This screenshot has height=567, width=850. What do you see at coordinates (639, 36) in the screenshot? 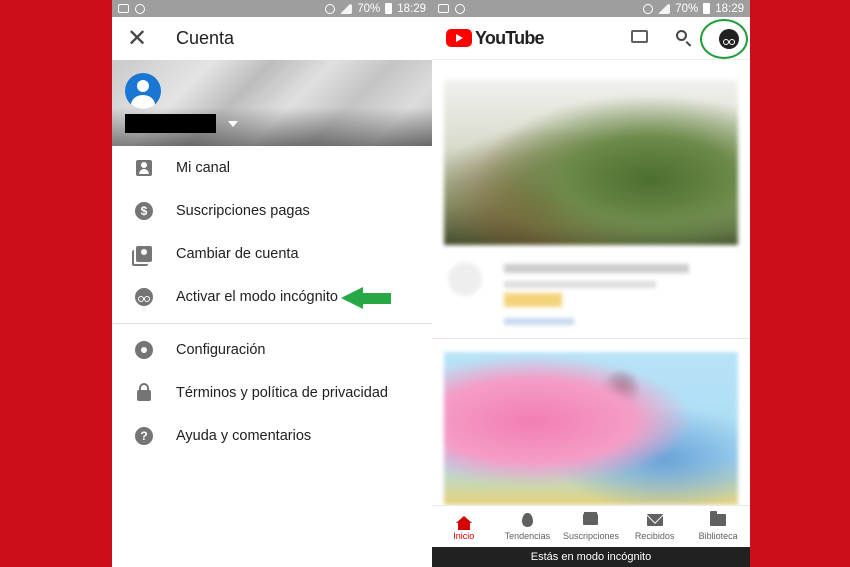
I see `cast-icon` at bounding box center [639, 36].